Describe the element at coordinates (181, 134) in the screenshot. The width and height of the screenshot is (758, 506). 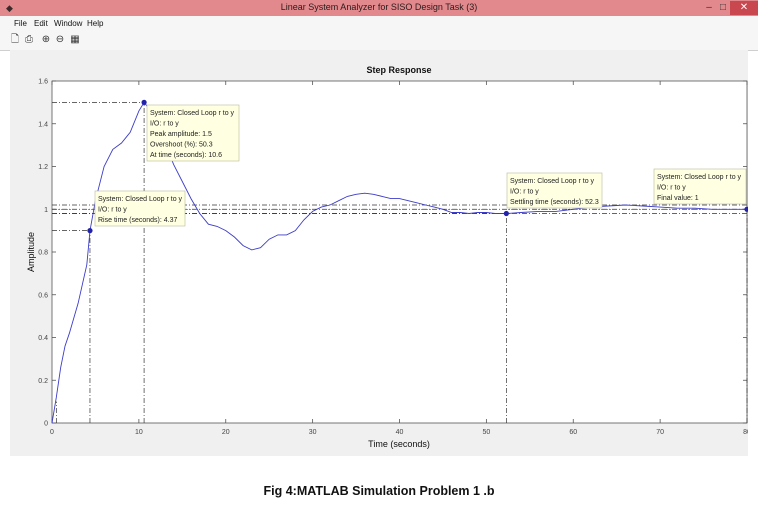
I see `datatip-line: Peak amplitude: 1.5` at that location.